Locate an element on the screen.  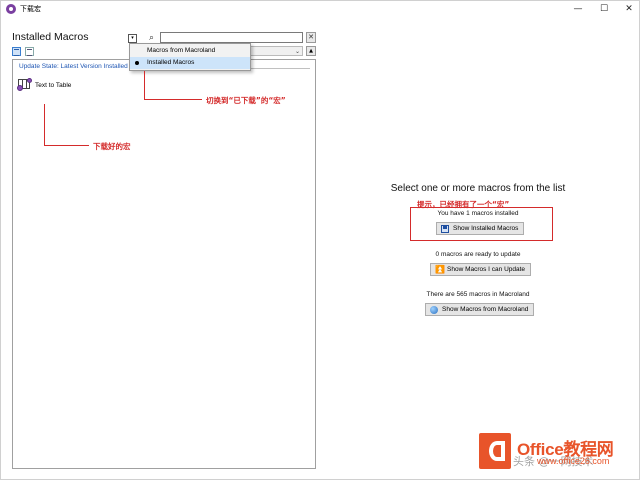
menu-item-installed-macros: Installed Macros is located at coordinates (190, 63).